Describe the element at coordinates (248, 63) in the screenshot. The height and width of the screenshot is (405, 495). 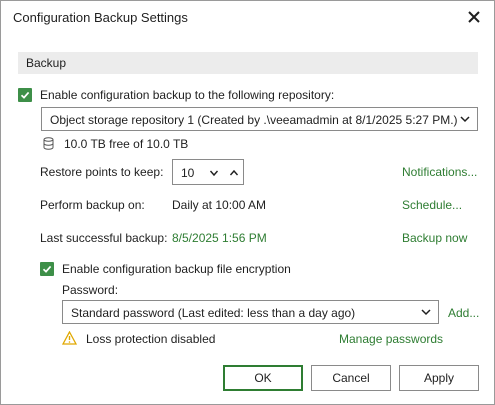
I see `backup-section-header: Backup` at that location.